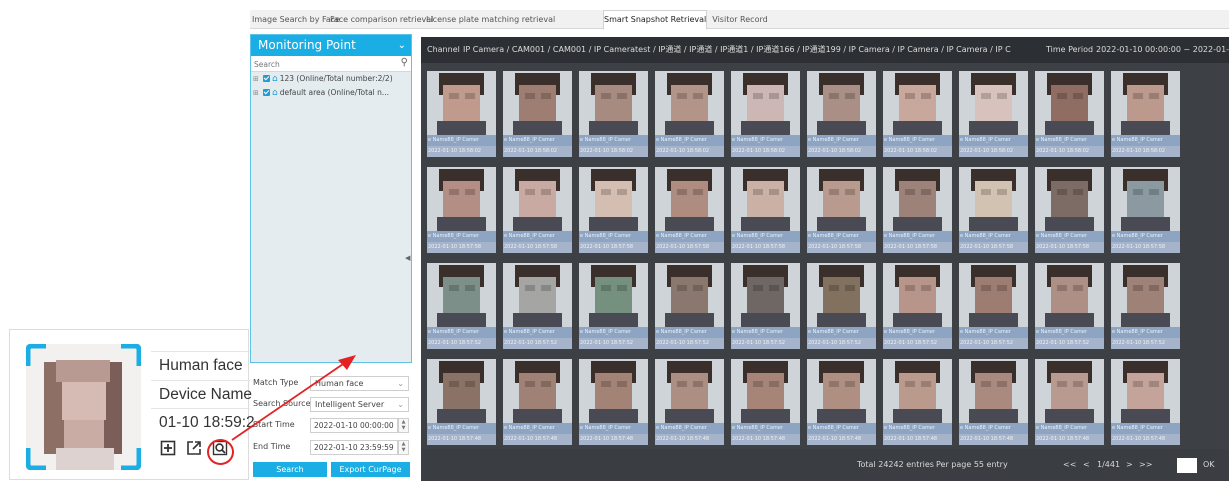 This screenshot has height=481, width=1229. Describe the element at coordinates (613, 439) in the screenshot. I see `snapshot-time-caption: 2022-01-10 18:57:48` at that location.